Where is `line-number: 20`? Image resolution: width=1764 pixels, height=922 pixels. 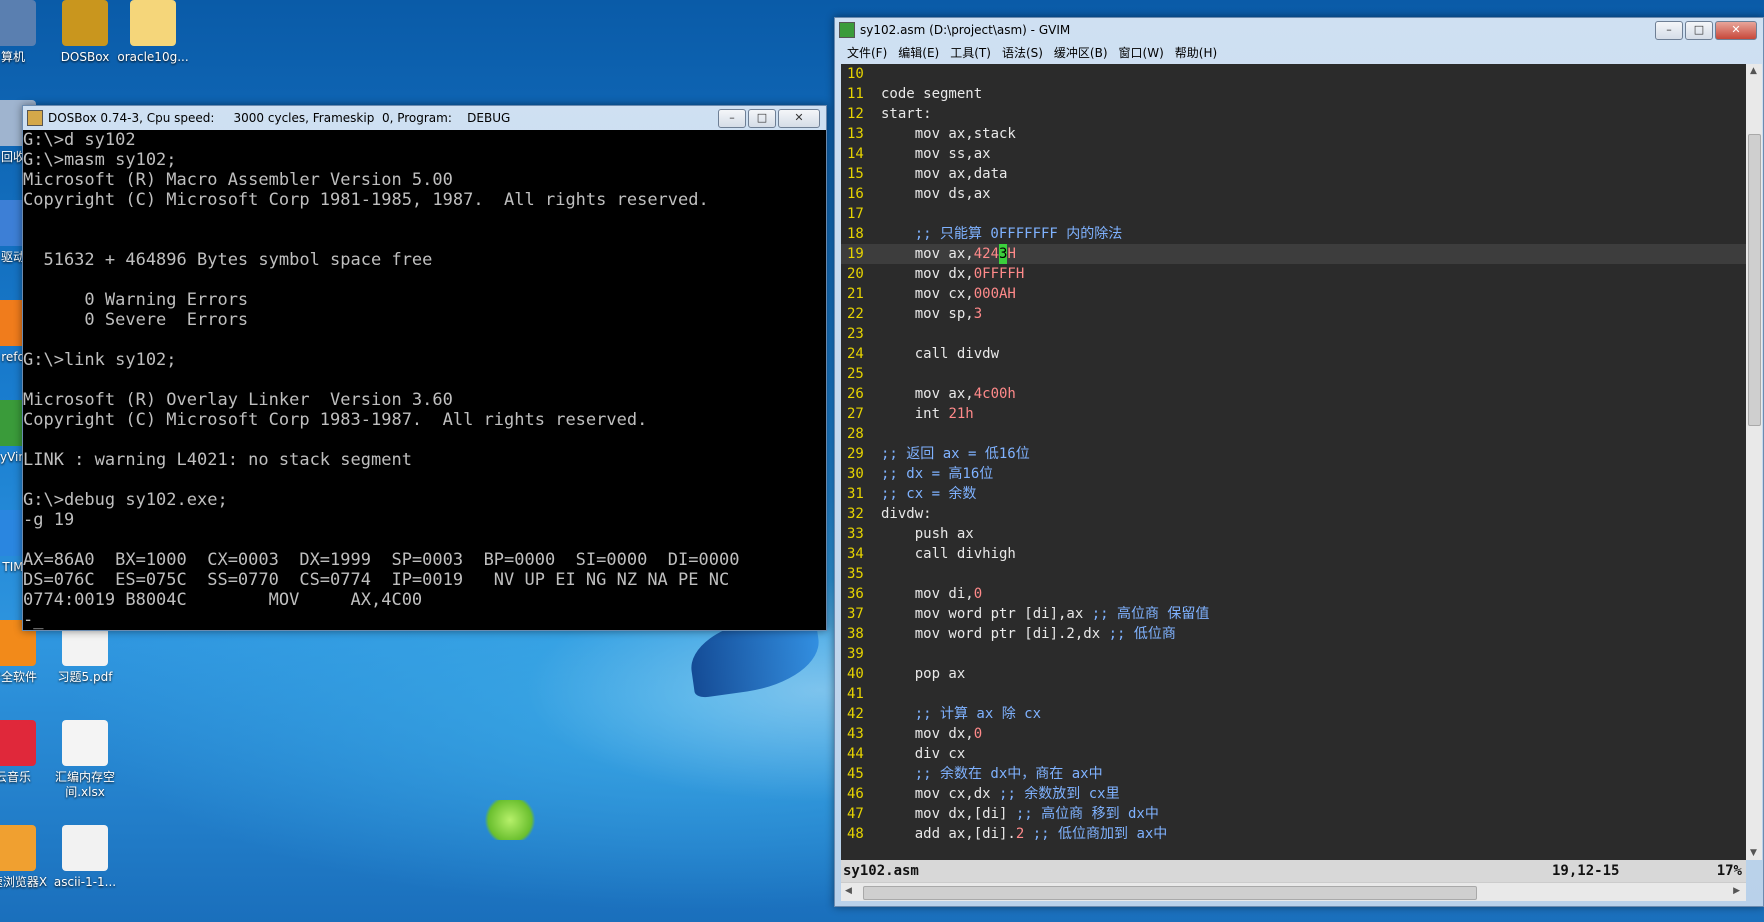 line-number: 20 is located at coordinates (855, 274).